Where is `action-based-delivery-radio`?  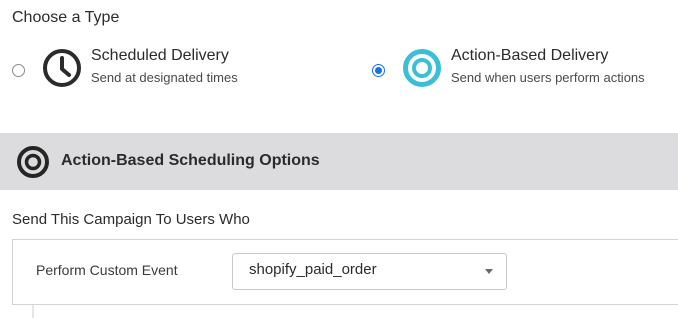
action-based-delivery-radio is located at coordinates (378, 70).